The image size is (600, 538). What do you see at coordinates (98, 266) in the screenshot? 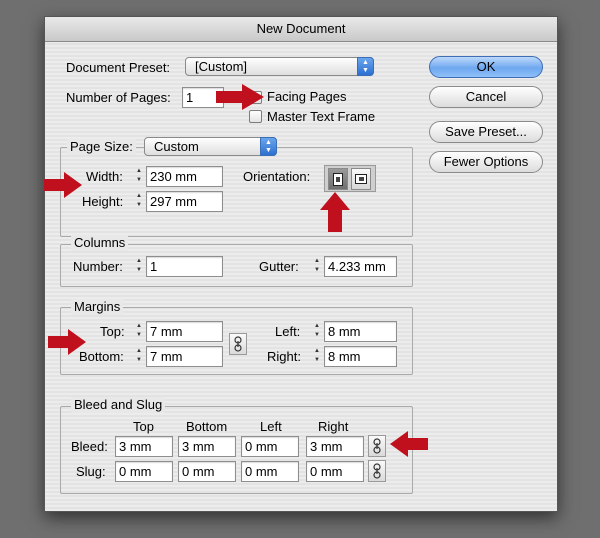
I see `columns-number-label: Number:` at bounding box center [98, 266].